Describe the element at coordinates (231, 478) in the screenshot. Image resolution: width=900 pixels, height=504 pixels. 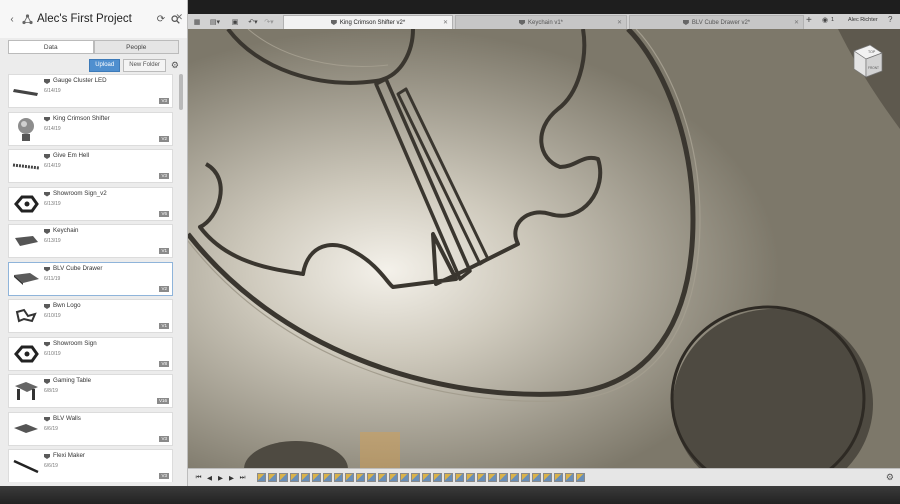
I see `step-forward-icon: ▶` at that location.